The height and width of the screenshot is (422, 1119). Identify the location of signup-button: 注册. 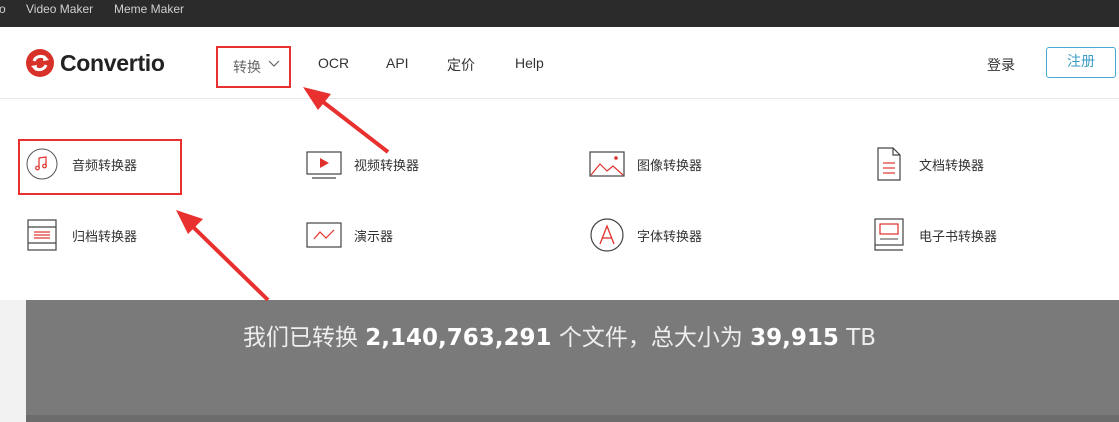
(1081, 62).